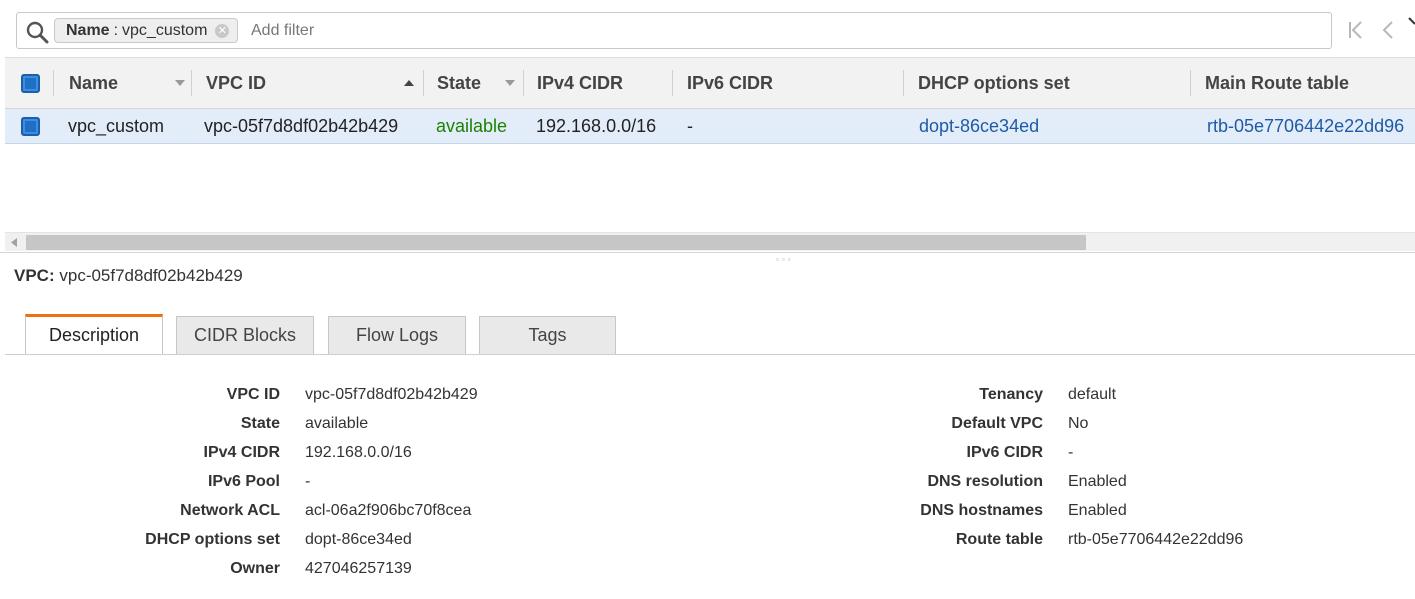 The height and width of the screenshot is (599, 1415). I want to click on chevron-left-icon, so click(1388, 30).